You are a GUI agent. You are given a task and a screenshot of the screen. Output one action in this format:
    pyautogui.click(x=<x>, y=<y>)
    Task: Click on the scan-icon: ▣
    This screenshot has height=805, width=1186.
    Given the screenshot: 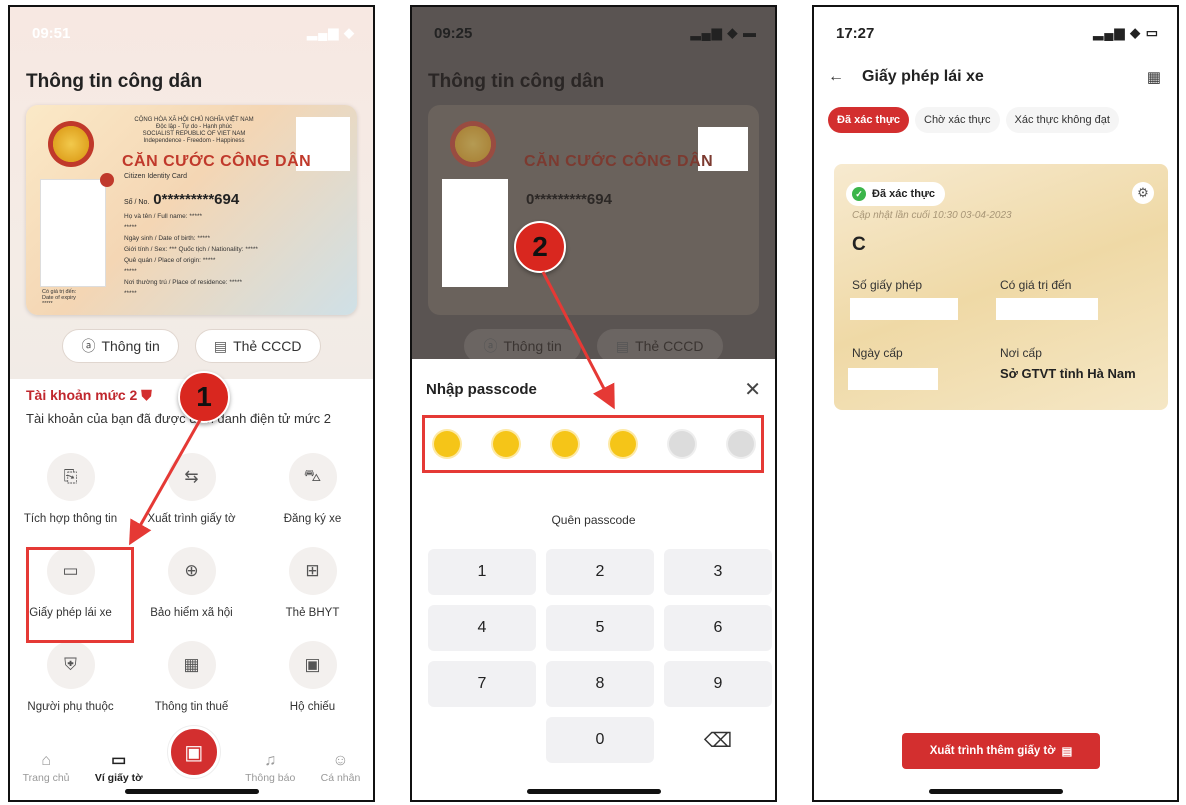 What is the action you would take?
    pyautogui.click(x=194, y=752)
    